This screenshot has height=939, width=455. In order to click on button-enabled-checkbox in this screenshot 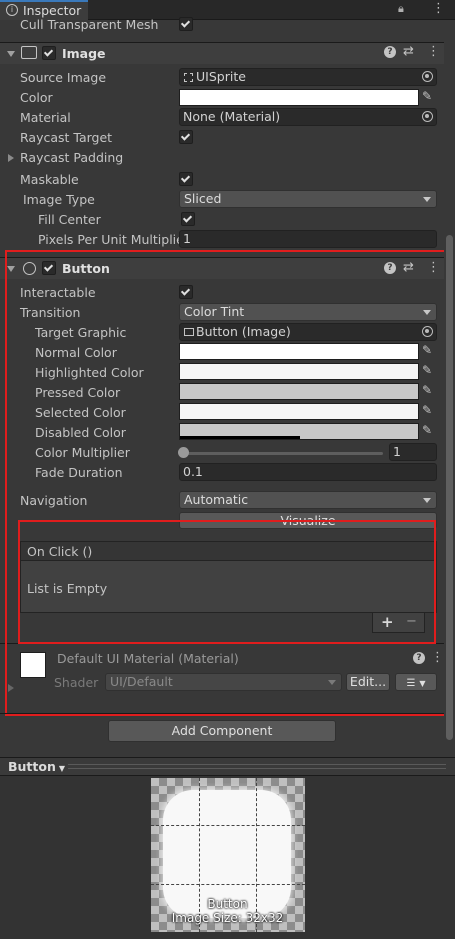, I will do `click(49, 268)`.